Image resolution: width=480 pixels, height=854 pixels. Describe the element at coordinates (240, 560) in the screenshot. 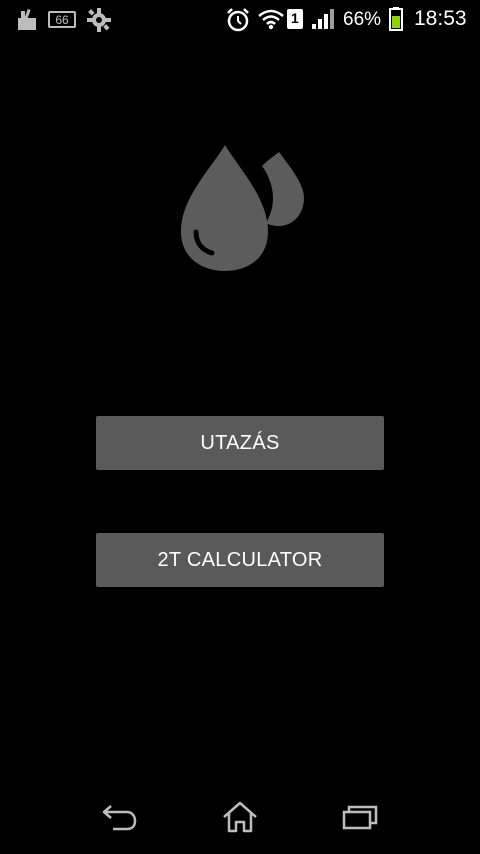

I see `2t-calculator-button: 2T CALCULATOR` at that location.